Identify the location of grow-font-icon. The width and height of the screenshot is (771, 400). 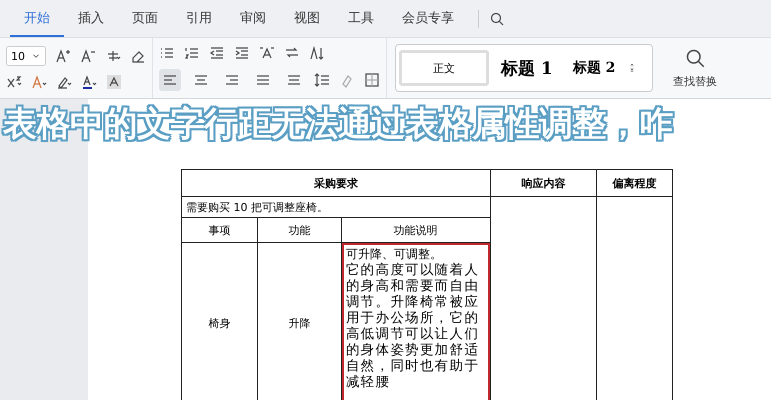
(63, 56).